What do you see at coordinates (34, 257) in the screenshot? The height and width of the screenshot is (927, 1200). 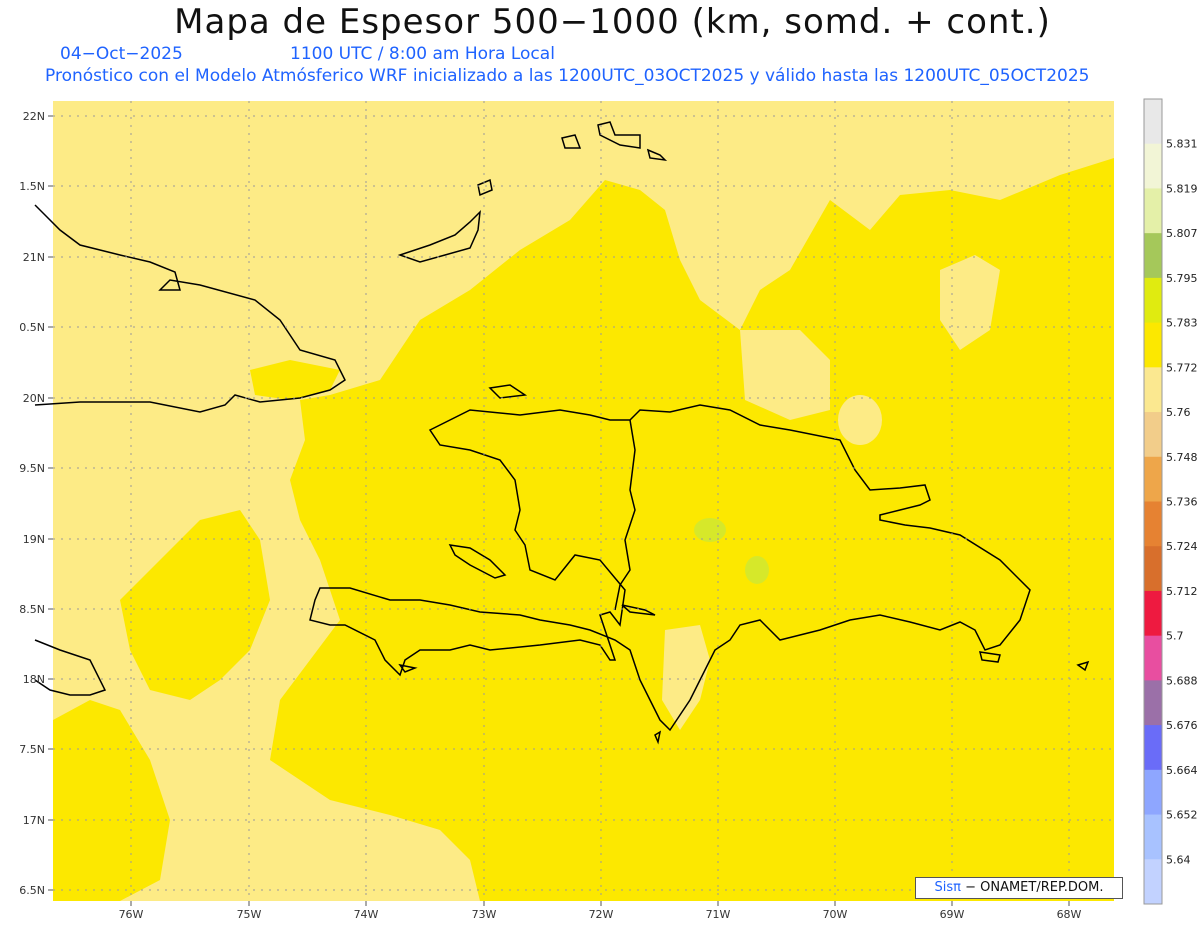 I see `lat-label: 21N` at bounding box center [34, 257].